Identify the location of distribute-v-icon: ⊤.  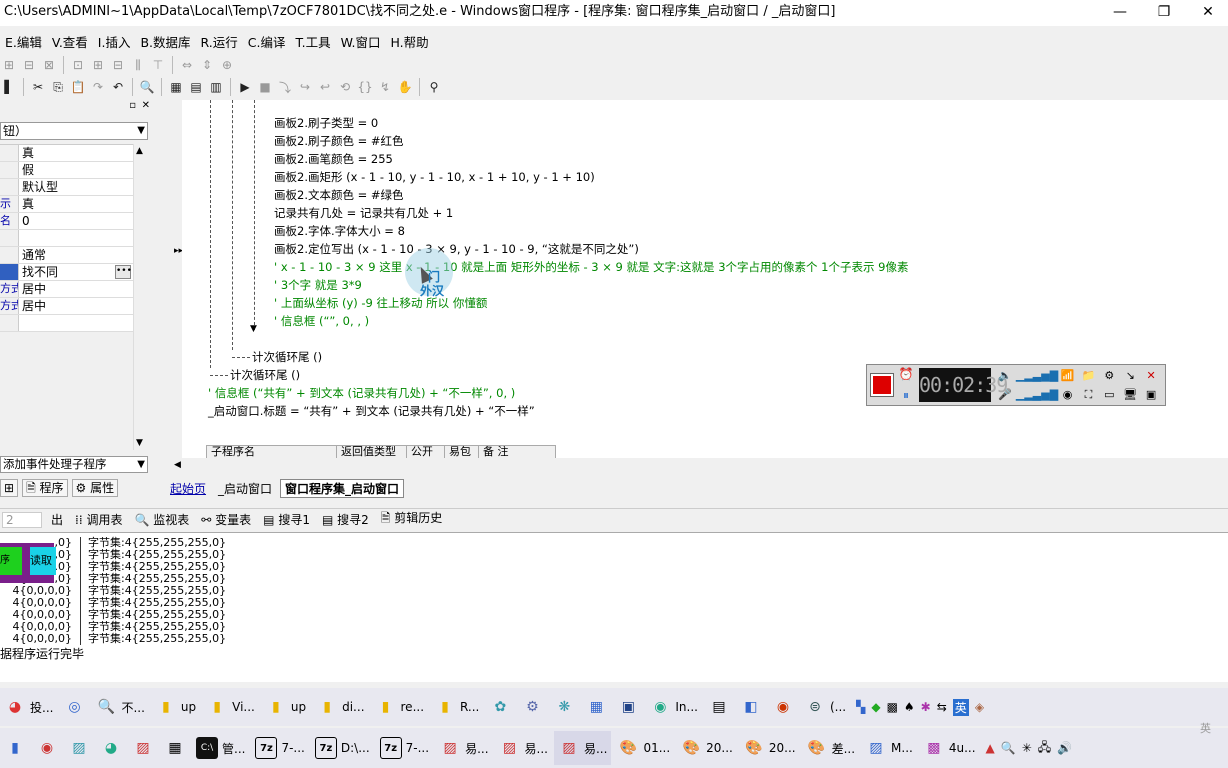
(158, 65).